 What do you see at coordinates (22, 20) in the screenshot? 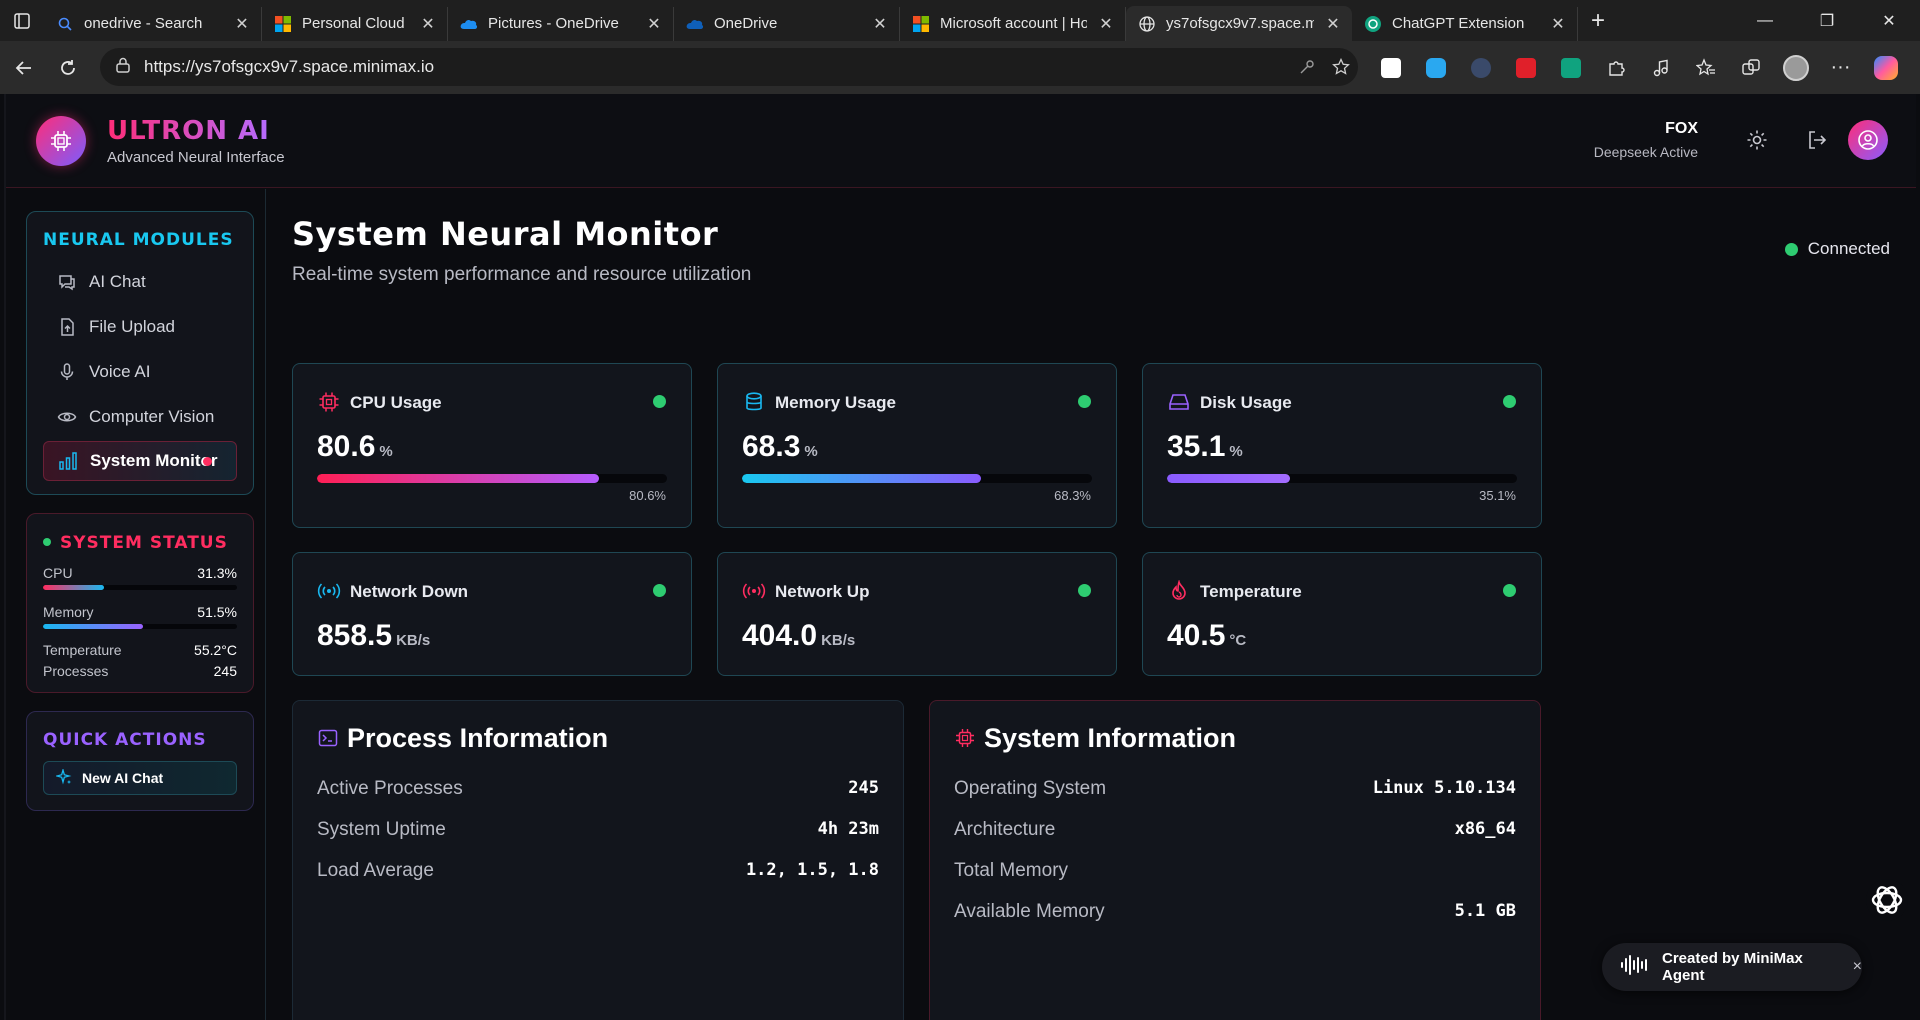
I see `tab-actions-icon` at bounding box center [22, 20].